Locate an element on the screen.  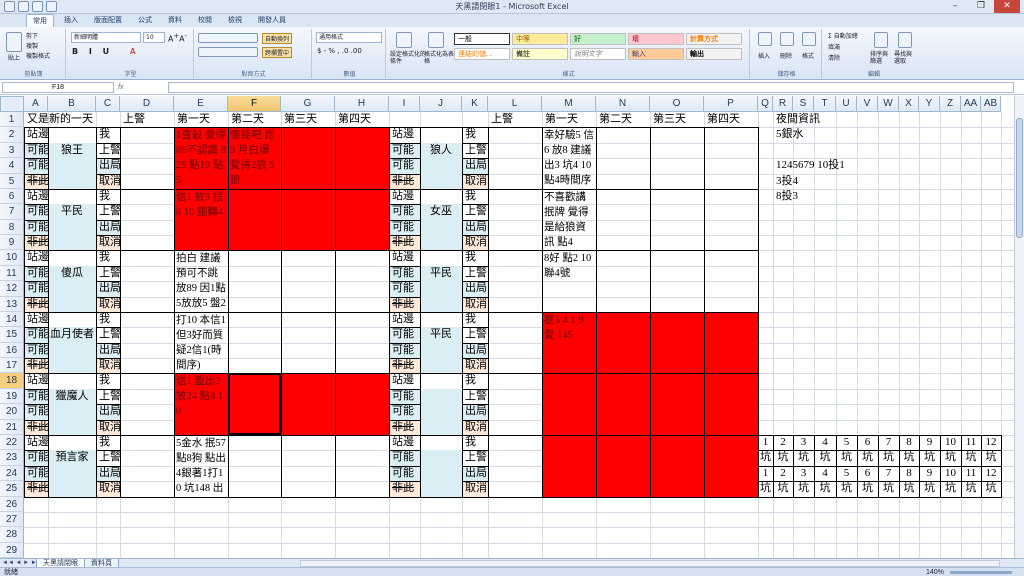
column-header-t: T is located at coordinates (825, 104).